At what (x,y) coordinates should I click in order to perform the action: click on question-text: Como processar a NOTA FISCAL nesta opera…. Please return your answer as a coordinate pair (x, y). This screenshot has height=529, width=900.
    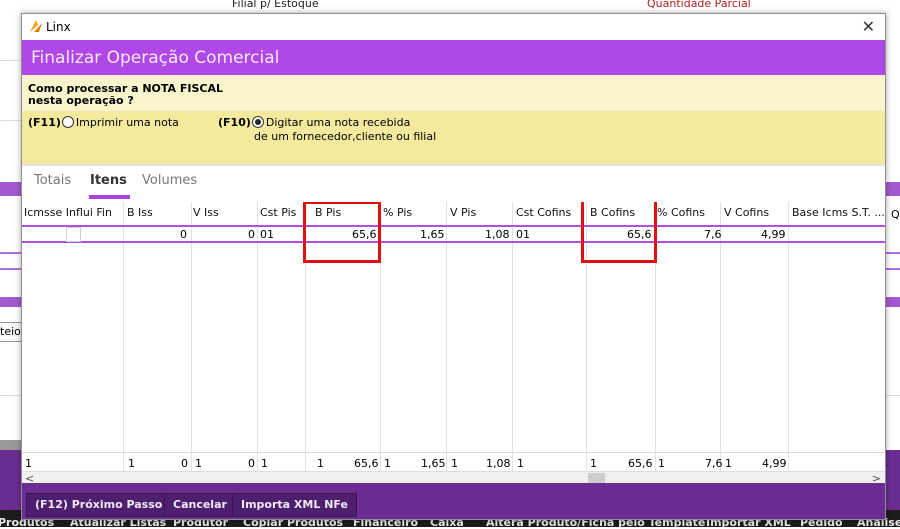
    Looking at the image, I should click on (128, 95).